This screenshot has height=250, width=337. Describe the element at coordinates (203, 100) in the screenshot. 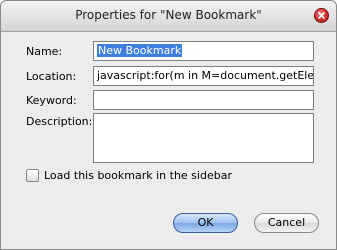

I see `keyword-input` at that location.